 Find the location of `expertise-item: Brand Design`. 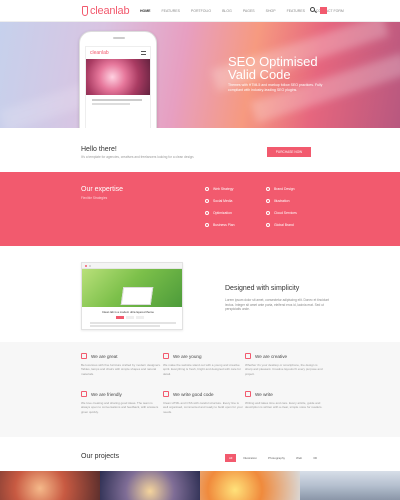

expertise-item: Brand Design is located at coordinates (280, 189).